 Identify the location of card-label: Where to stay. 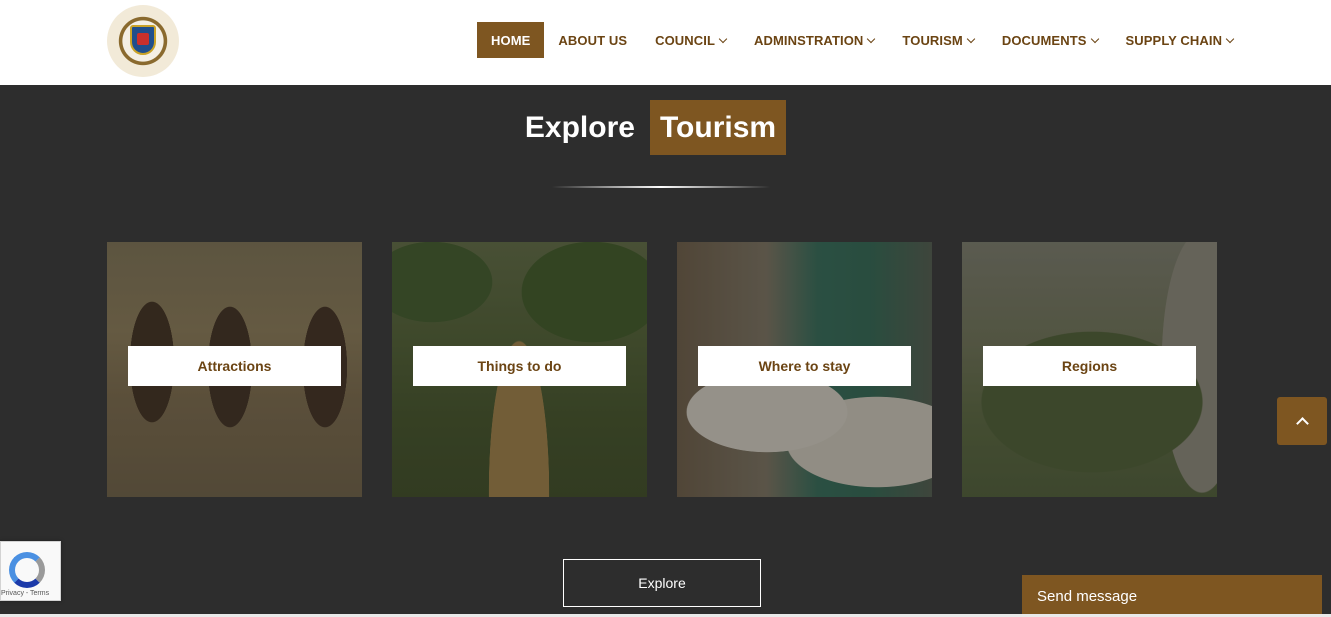
(804, 366).